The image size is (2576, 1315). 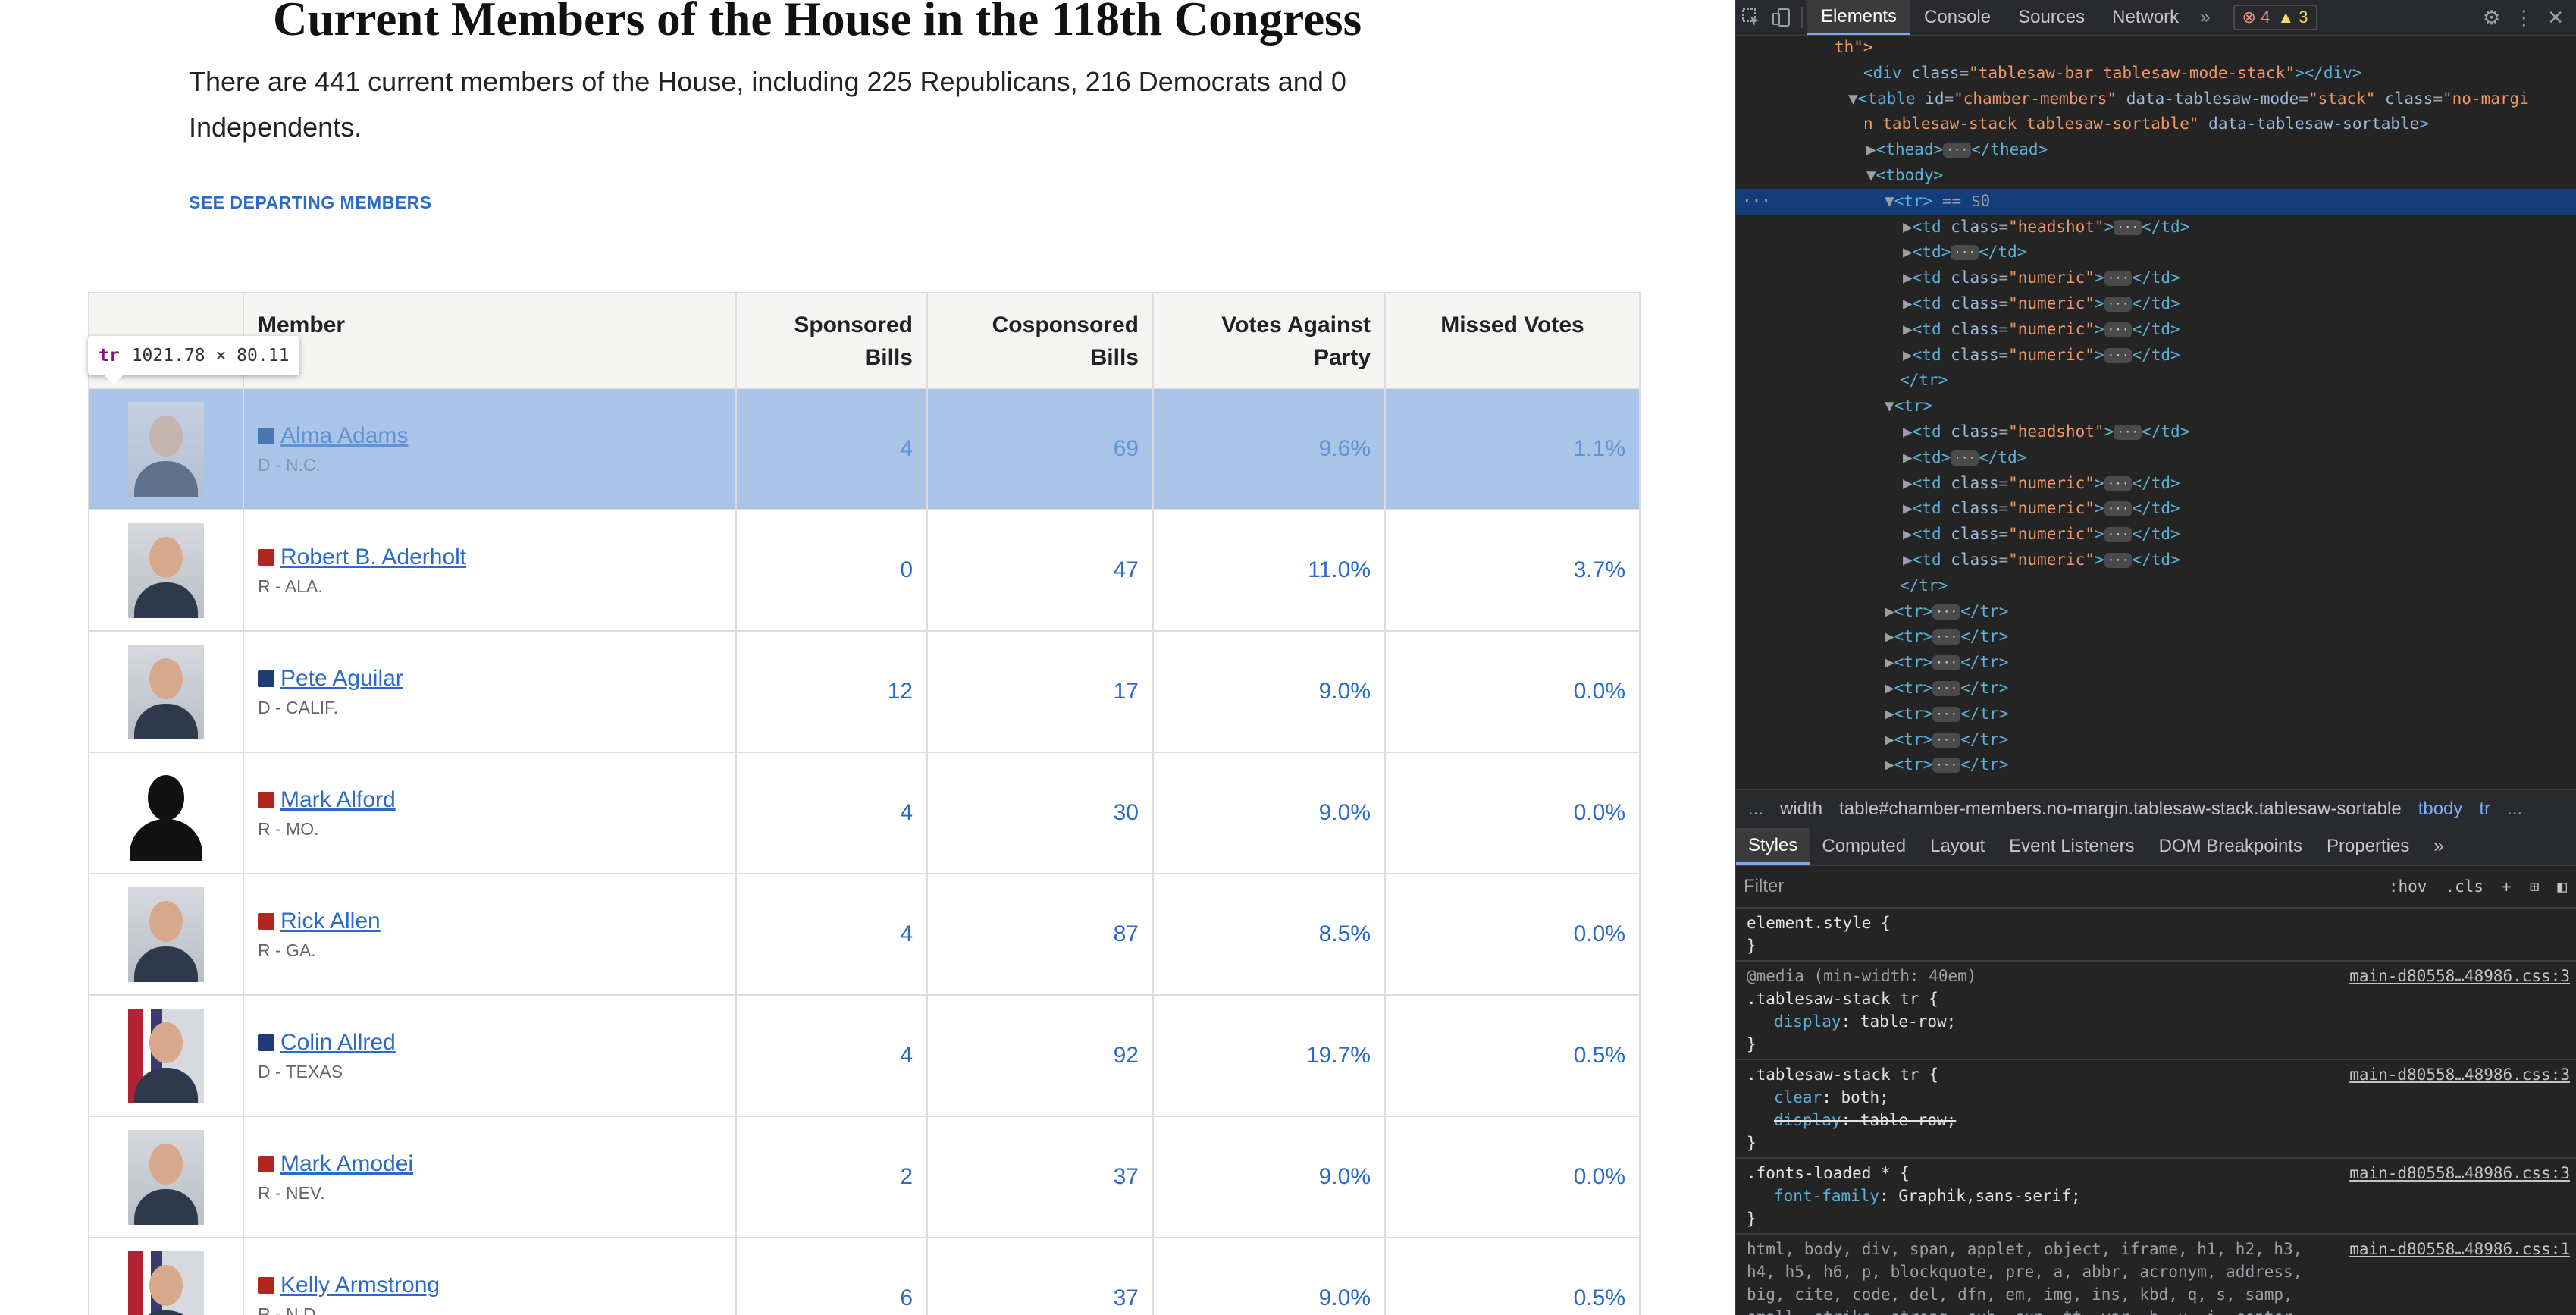 What do you see at coordinates (338, 800) in the screenshot?
I see `member-name-link: Mark Alford` at bounding box center [338, 800].